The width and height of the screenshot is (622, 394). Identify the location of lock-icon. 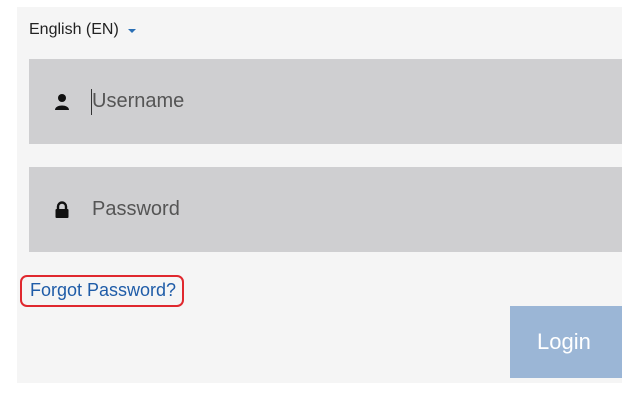
(62, 209).